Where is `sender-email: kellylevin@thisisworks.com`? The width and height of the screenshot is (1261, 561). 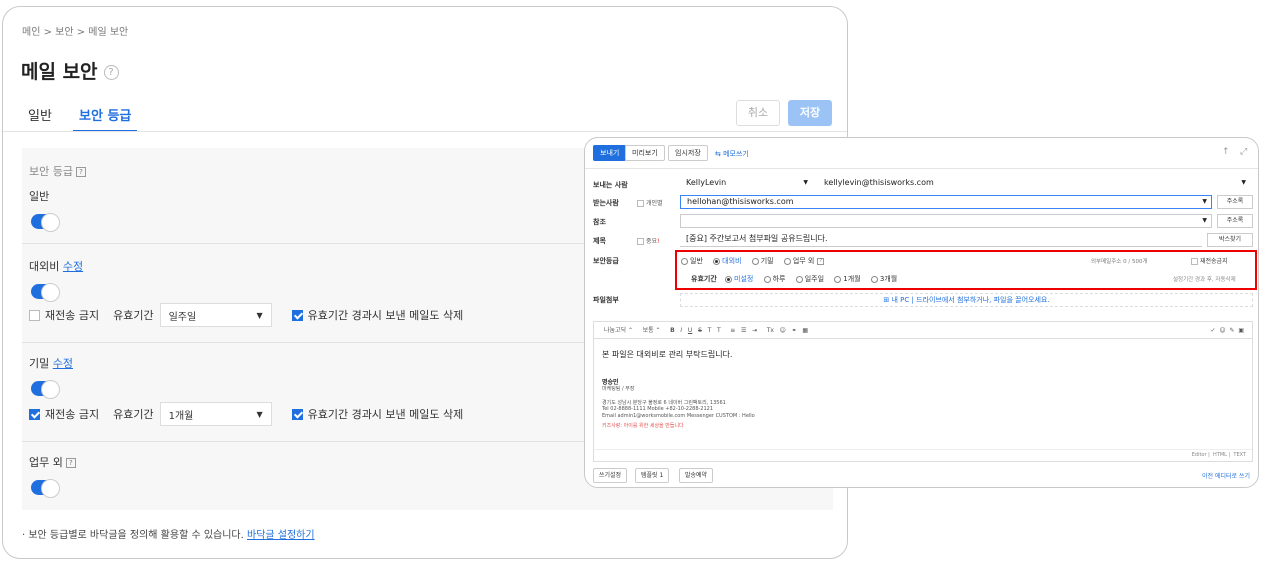
sender-email: kellylevin@thisisworks.com is located at coordinates (879, 182).